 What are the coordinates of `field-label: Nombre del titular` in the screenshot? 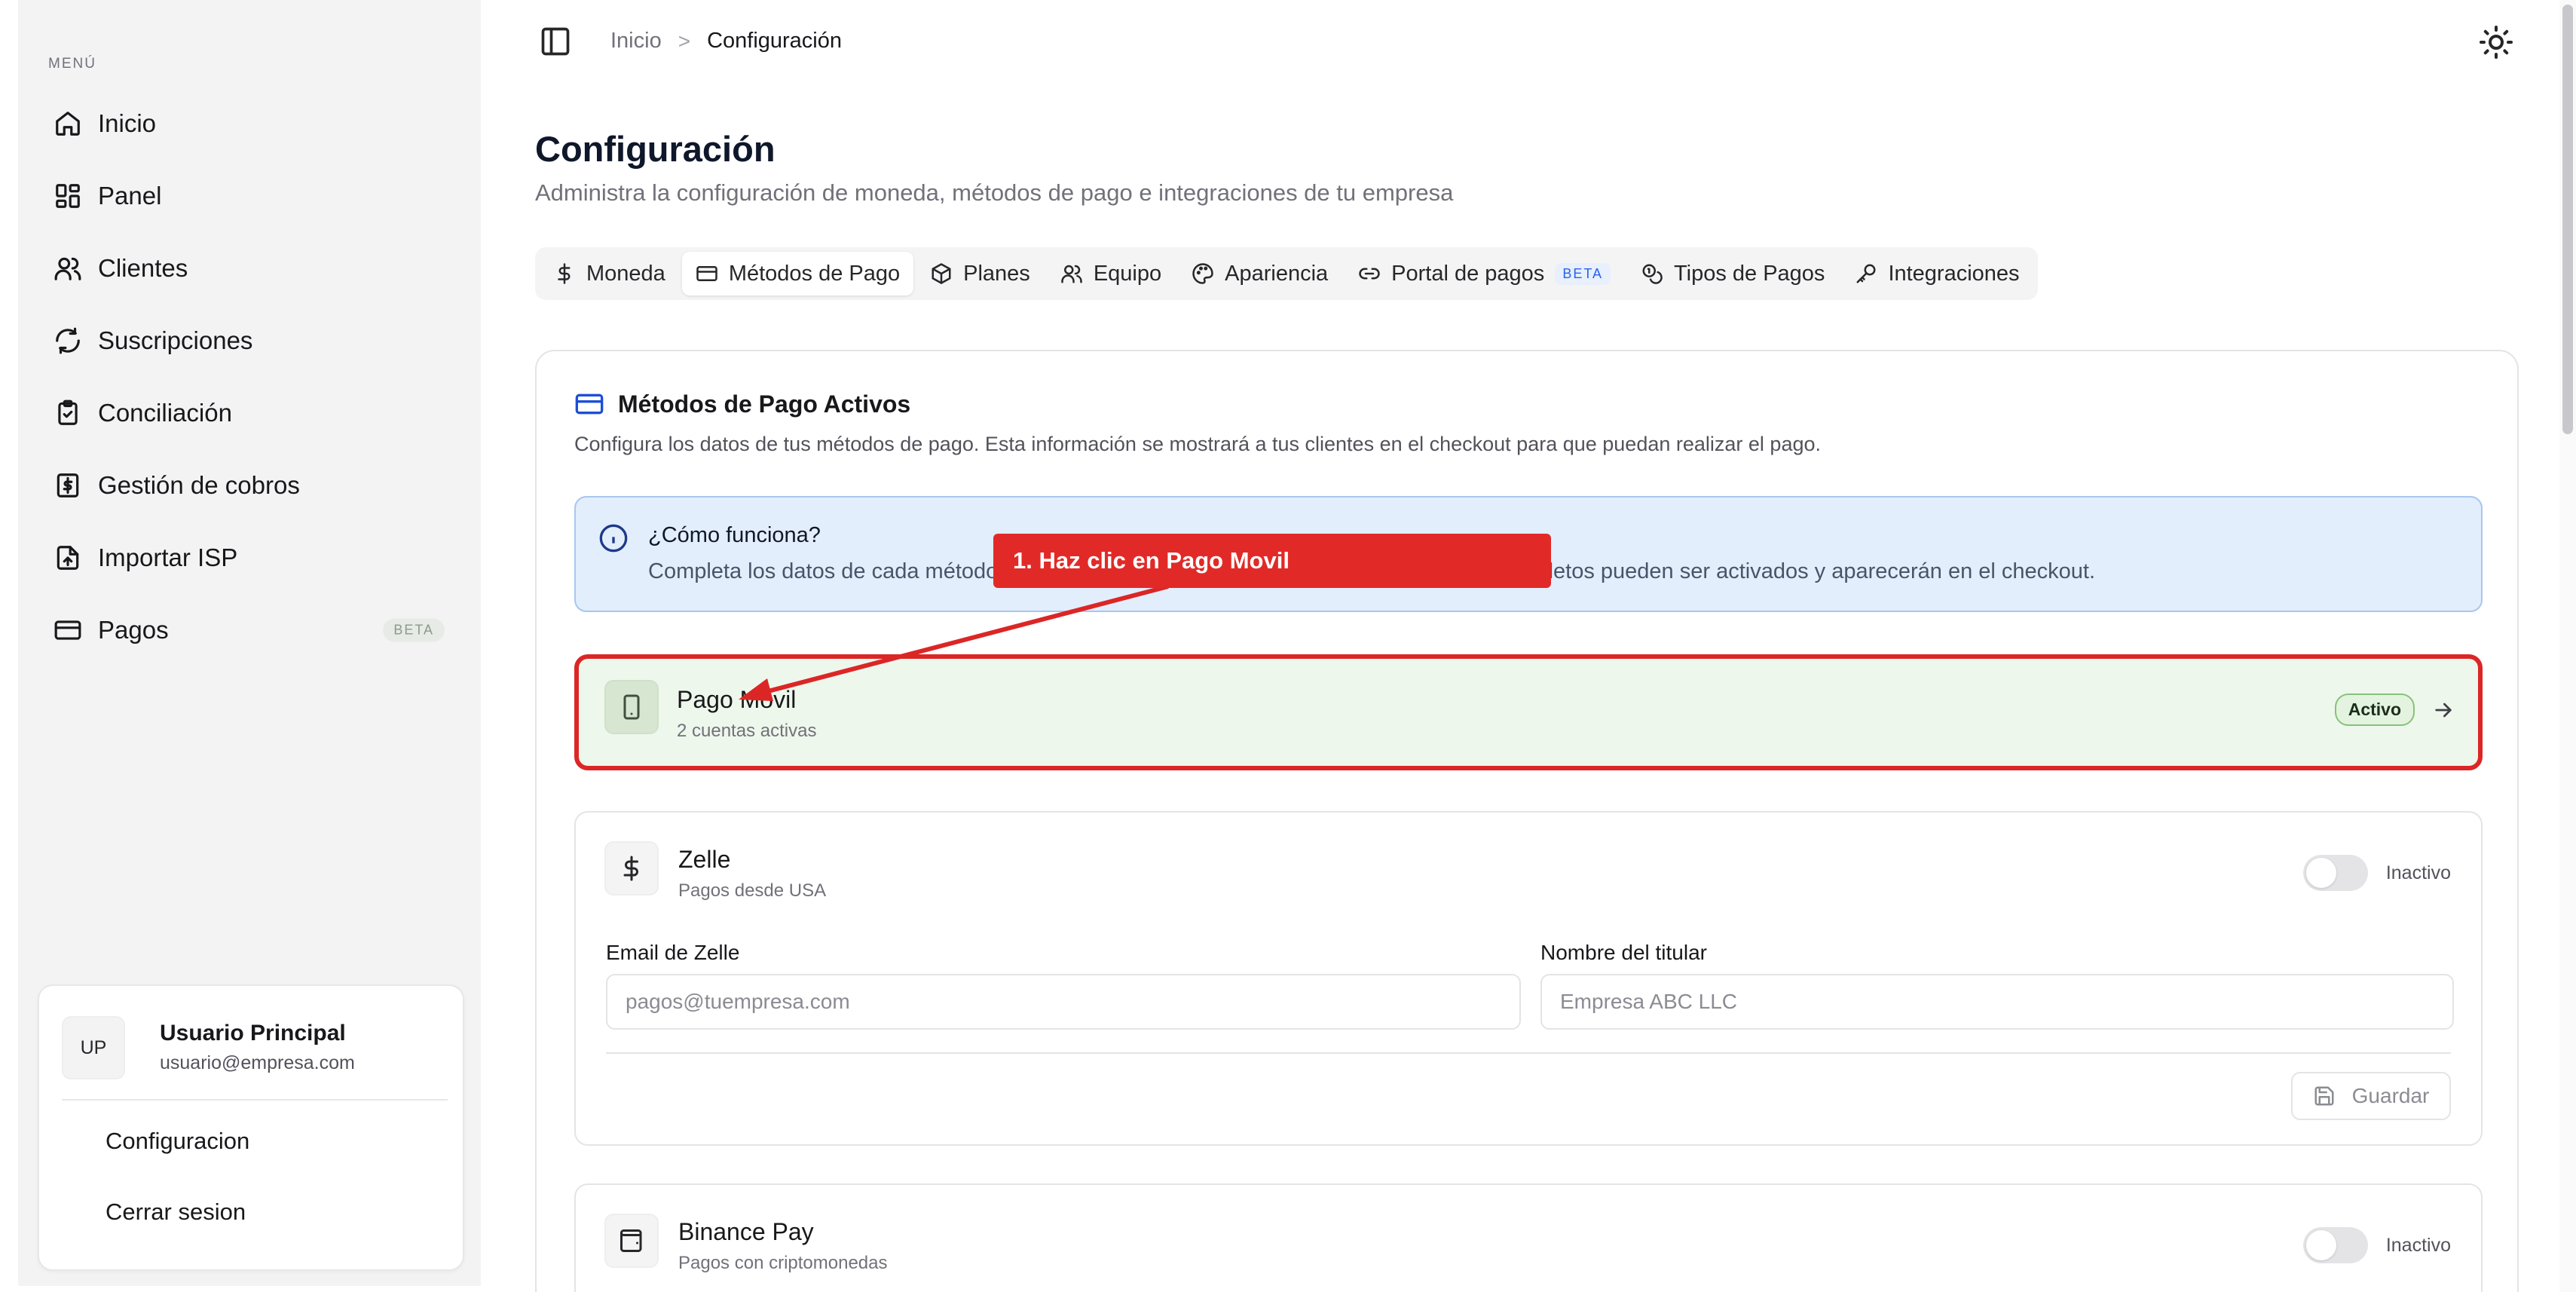 It's located at (1623, 952).